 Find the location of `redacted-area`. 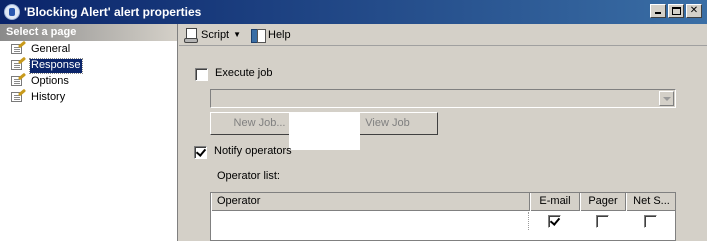

redacted-area is located at coordinates (324, 131).